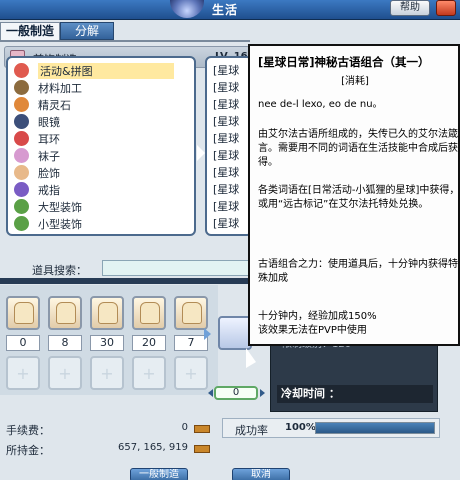 Image resolution: width=460 pixels, height=480 pixels. I want to click on small-tree-icon, so click(21, 223).